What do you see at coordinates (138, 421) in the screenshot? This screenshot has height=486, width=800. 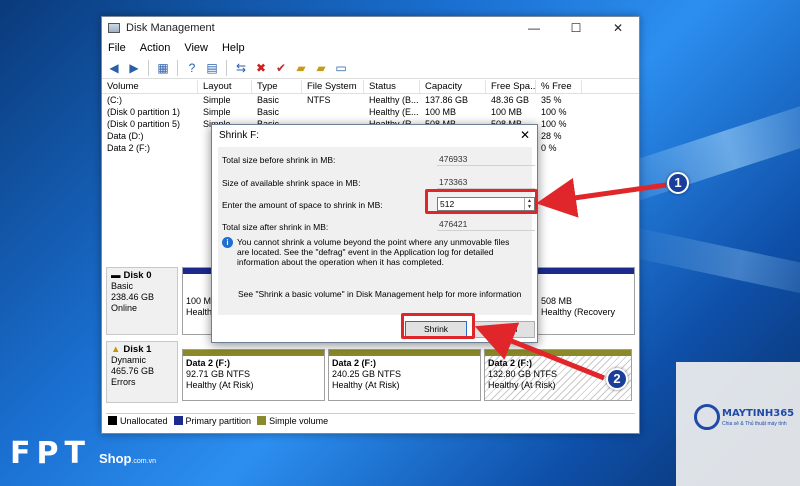 I see `legend-item-unallocated: Unallocated` at bounding box center [138, 421].